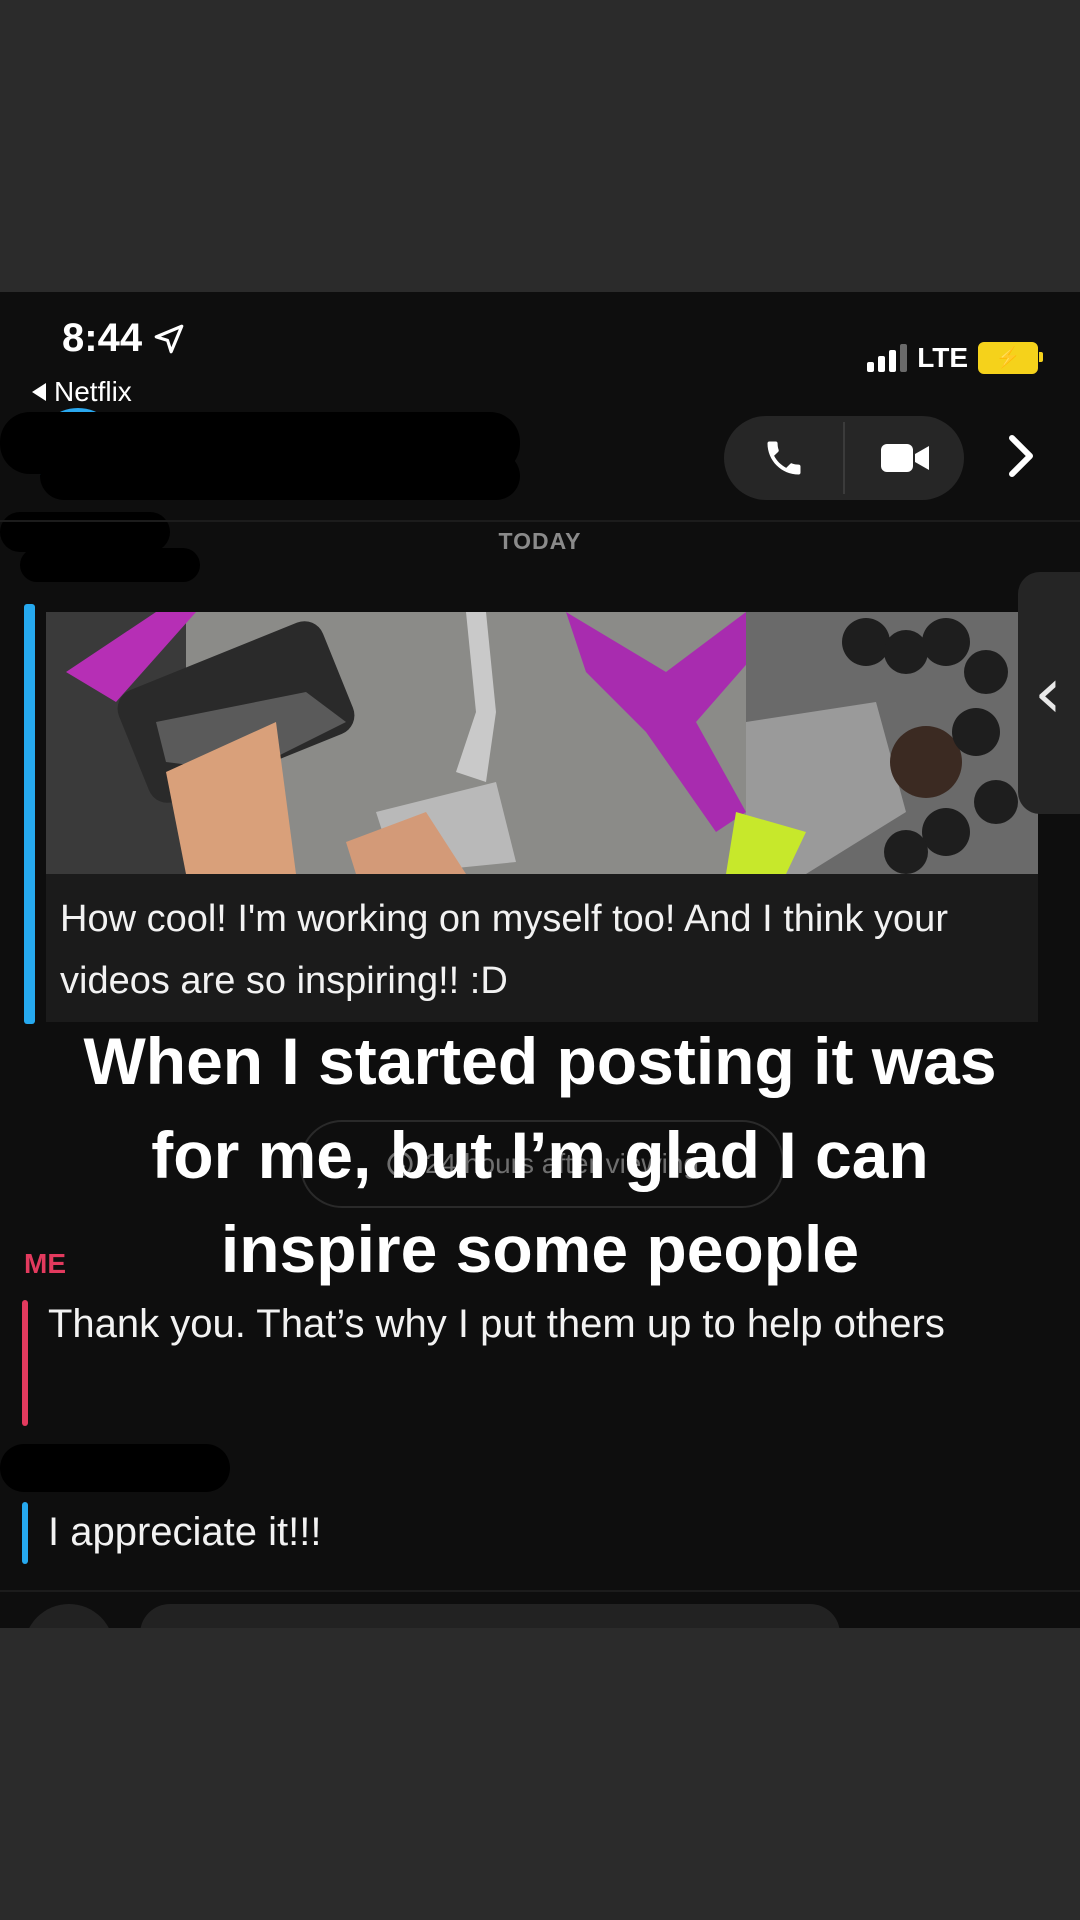 This screenshot has width=1080, height=1920. I want to click on story-thumbnail, so click(542, 743).